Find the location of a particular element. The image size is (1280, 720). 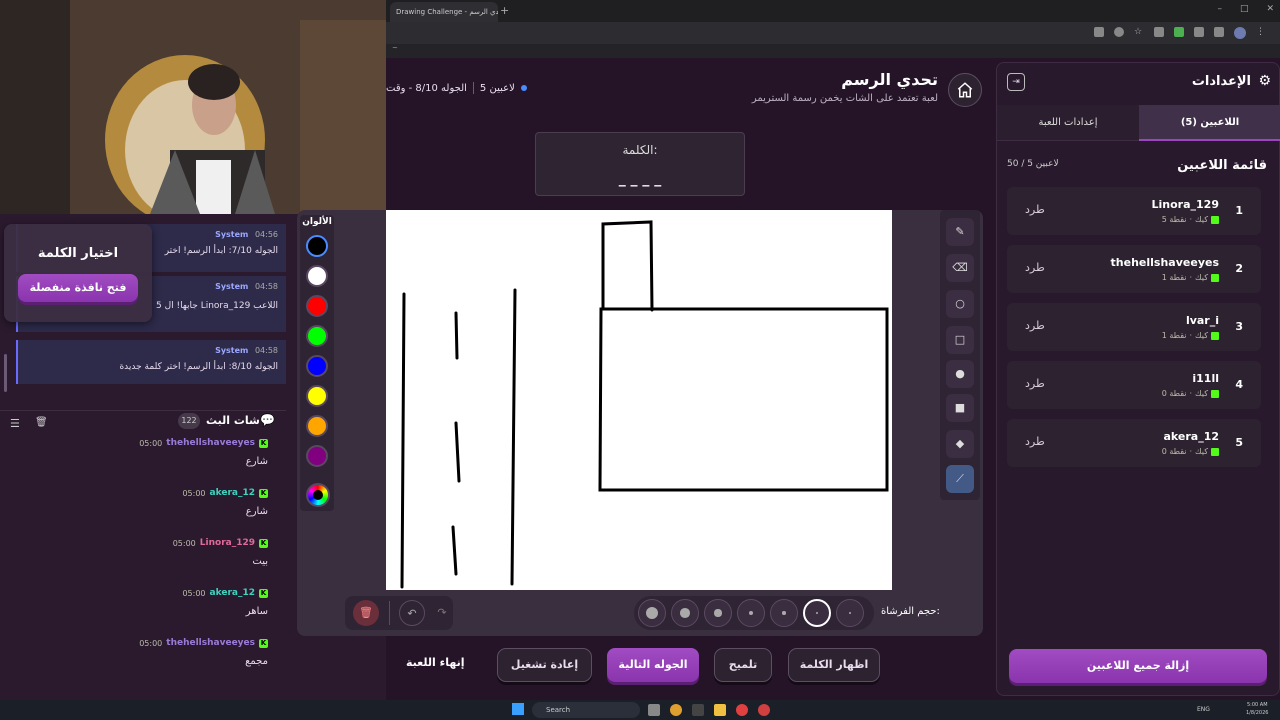

chat-text: بيت is located at coordinates (260, 561).